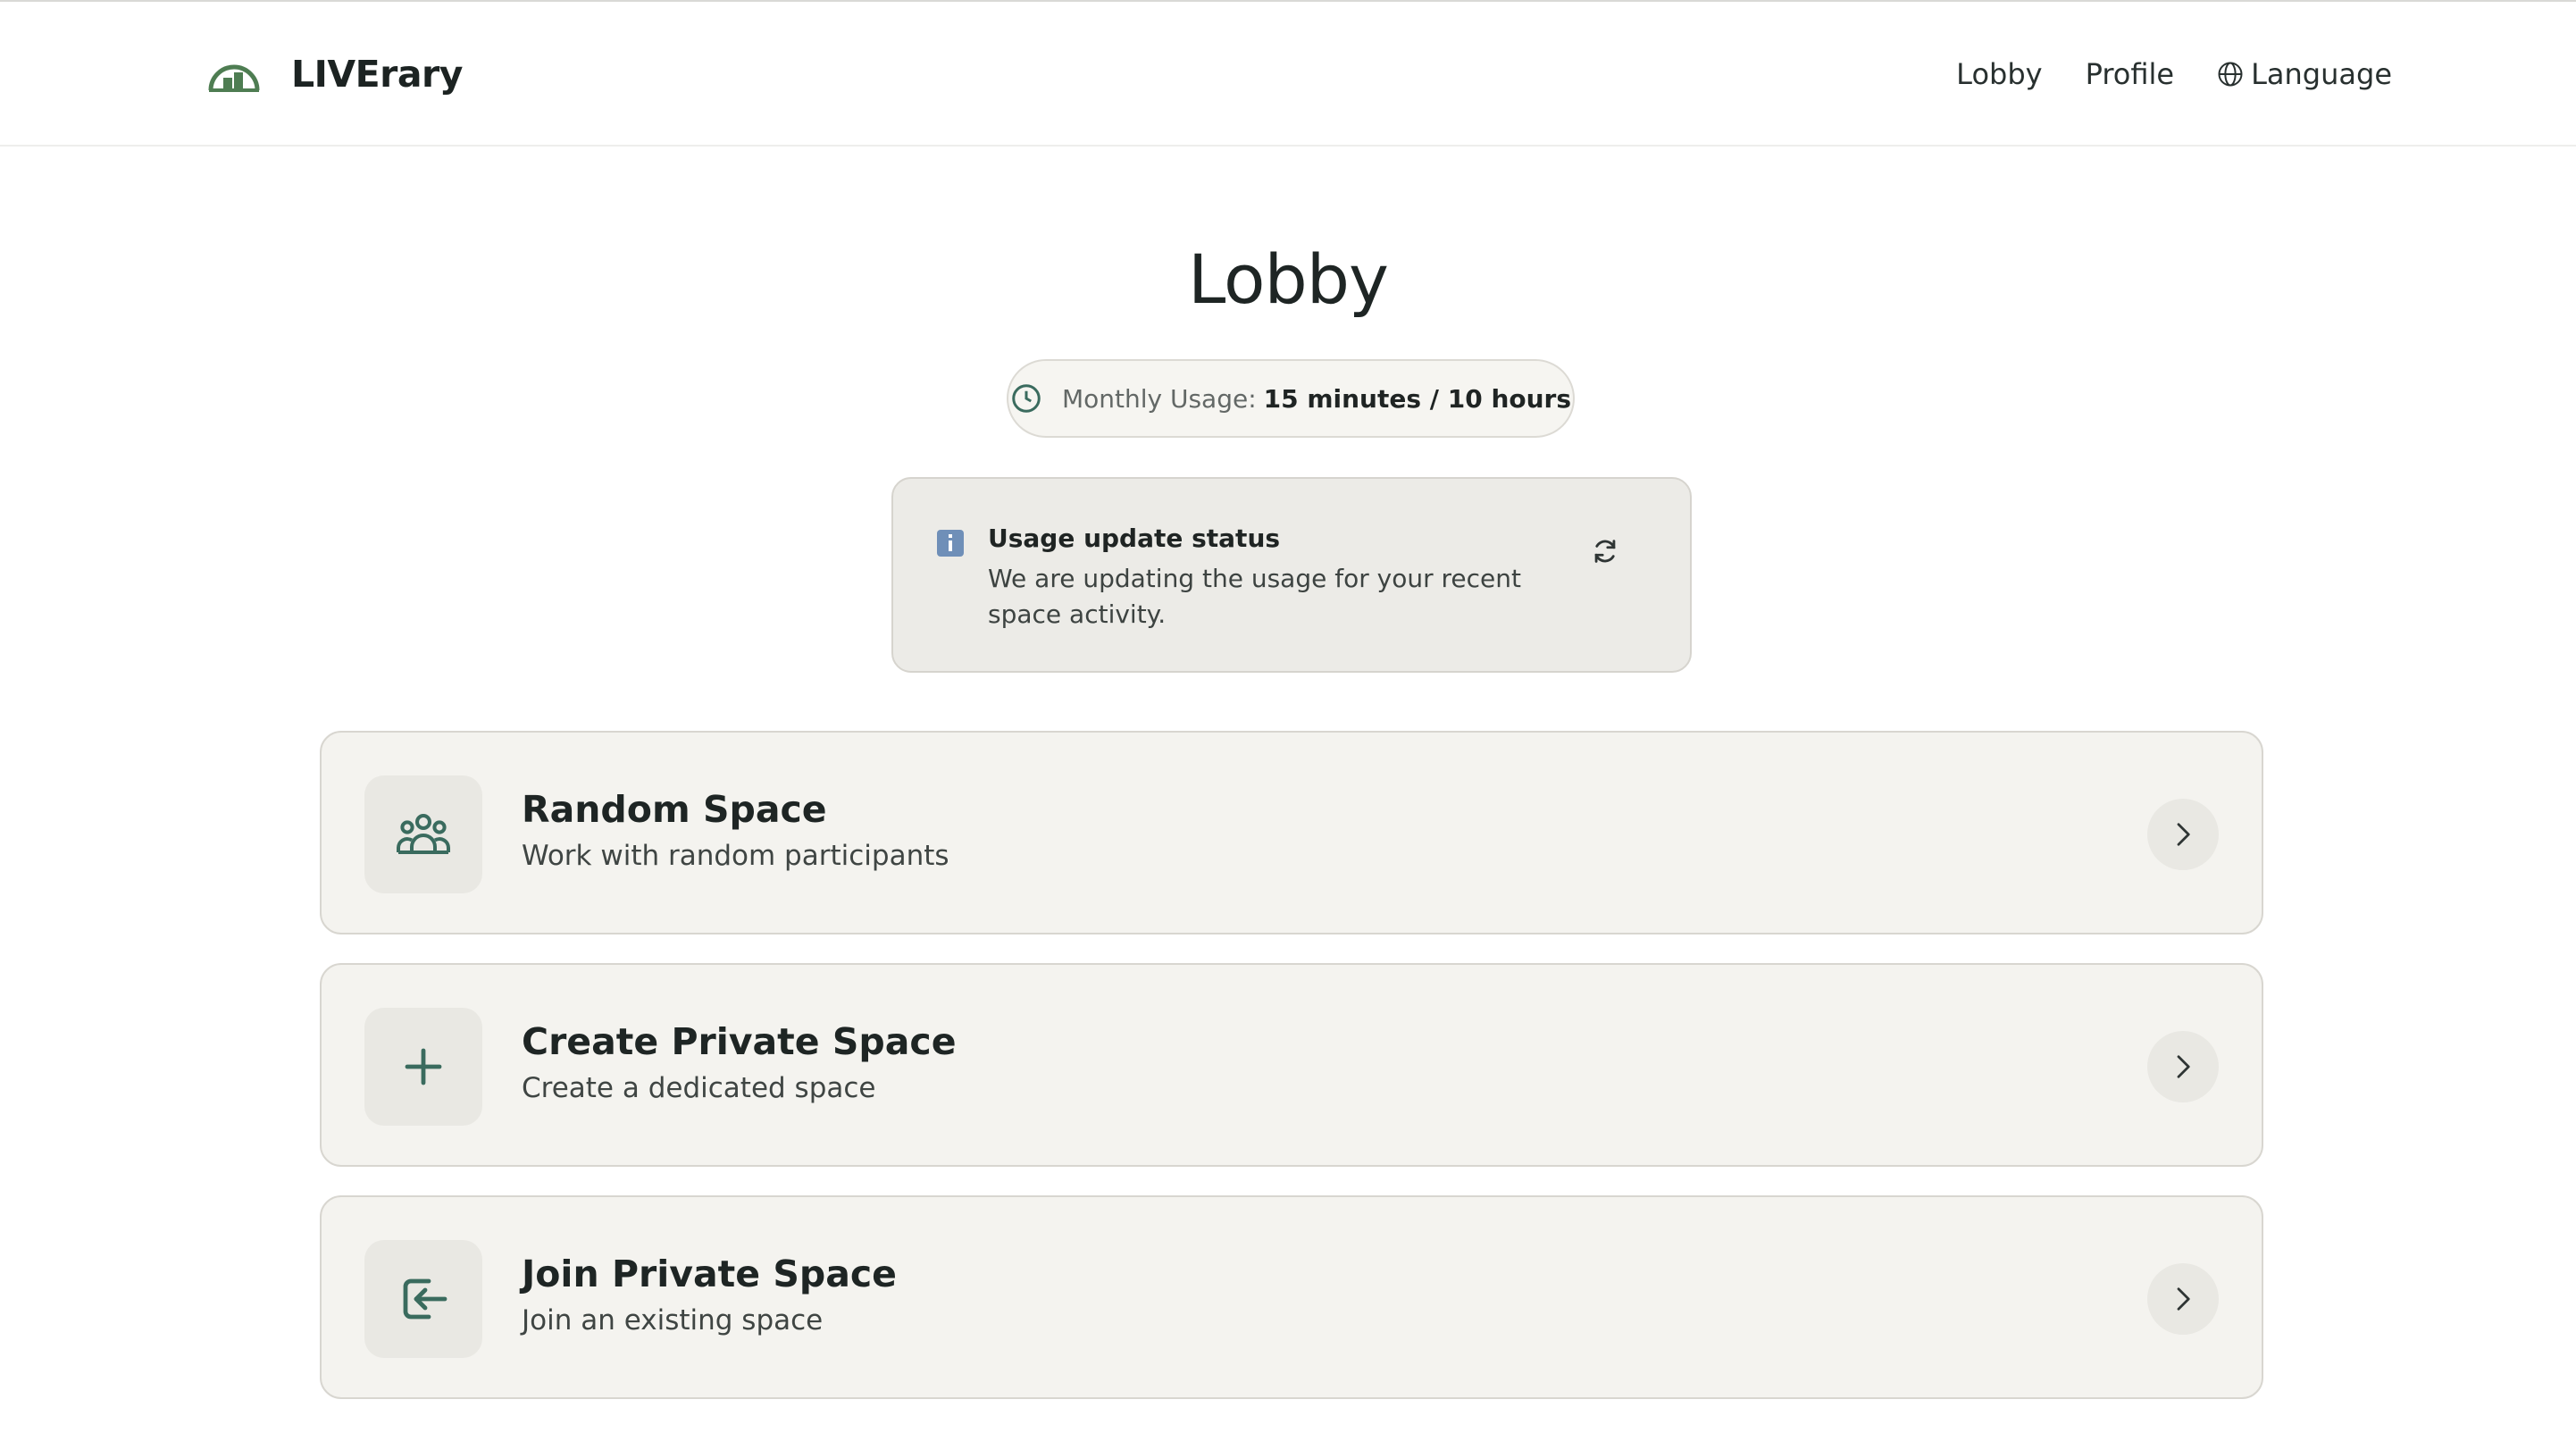  Describe the element at coordinates (234, 78) in the screenshot. I see `logo-icon` at that location.